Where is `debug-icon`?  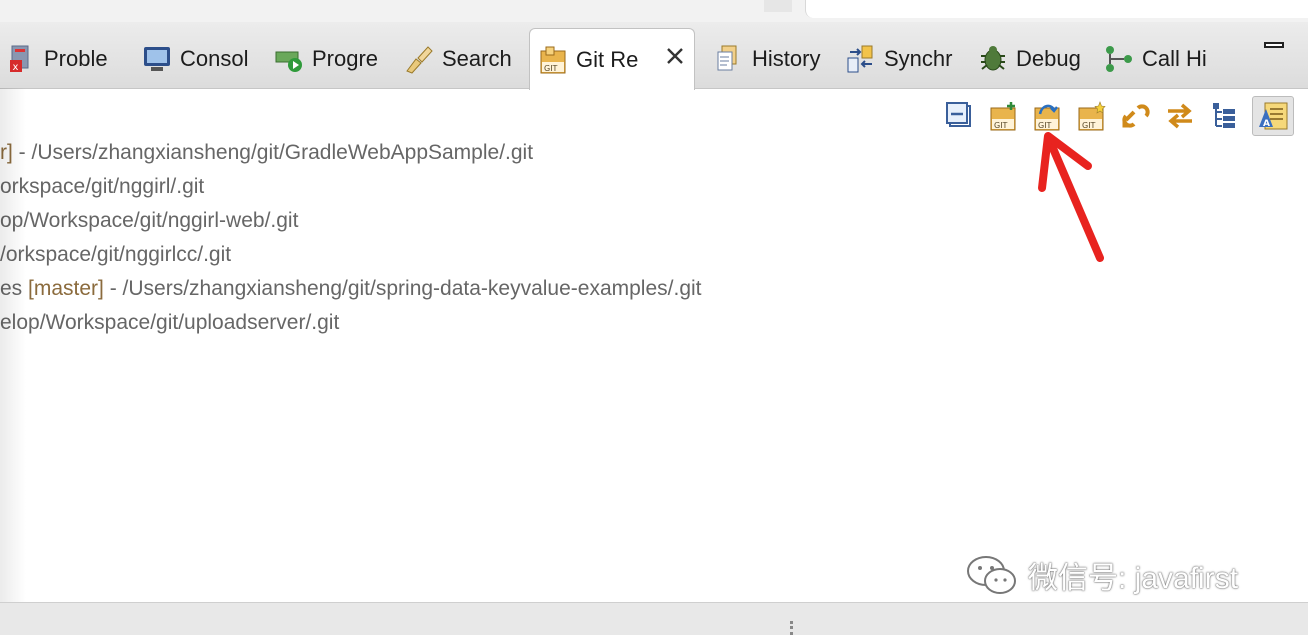 debug-icon is located at coordinates (993, 59).